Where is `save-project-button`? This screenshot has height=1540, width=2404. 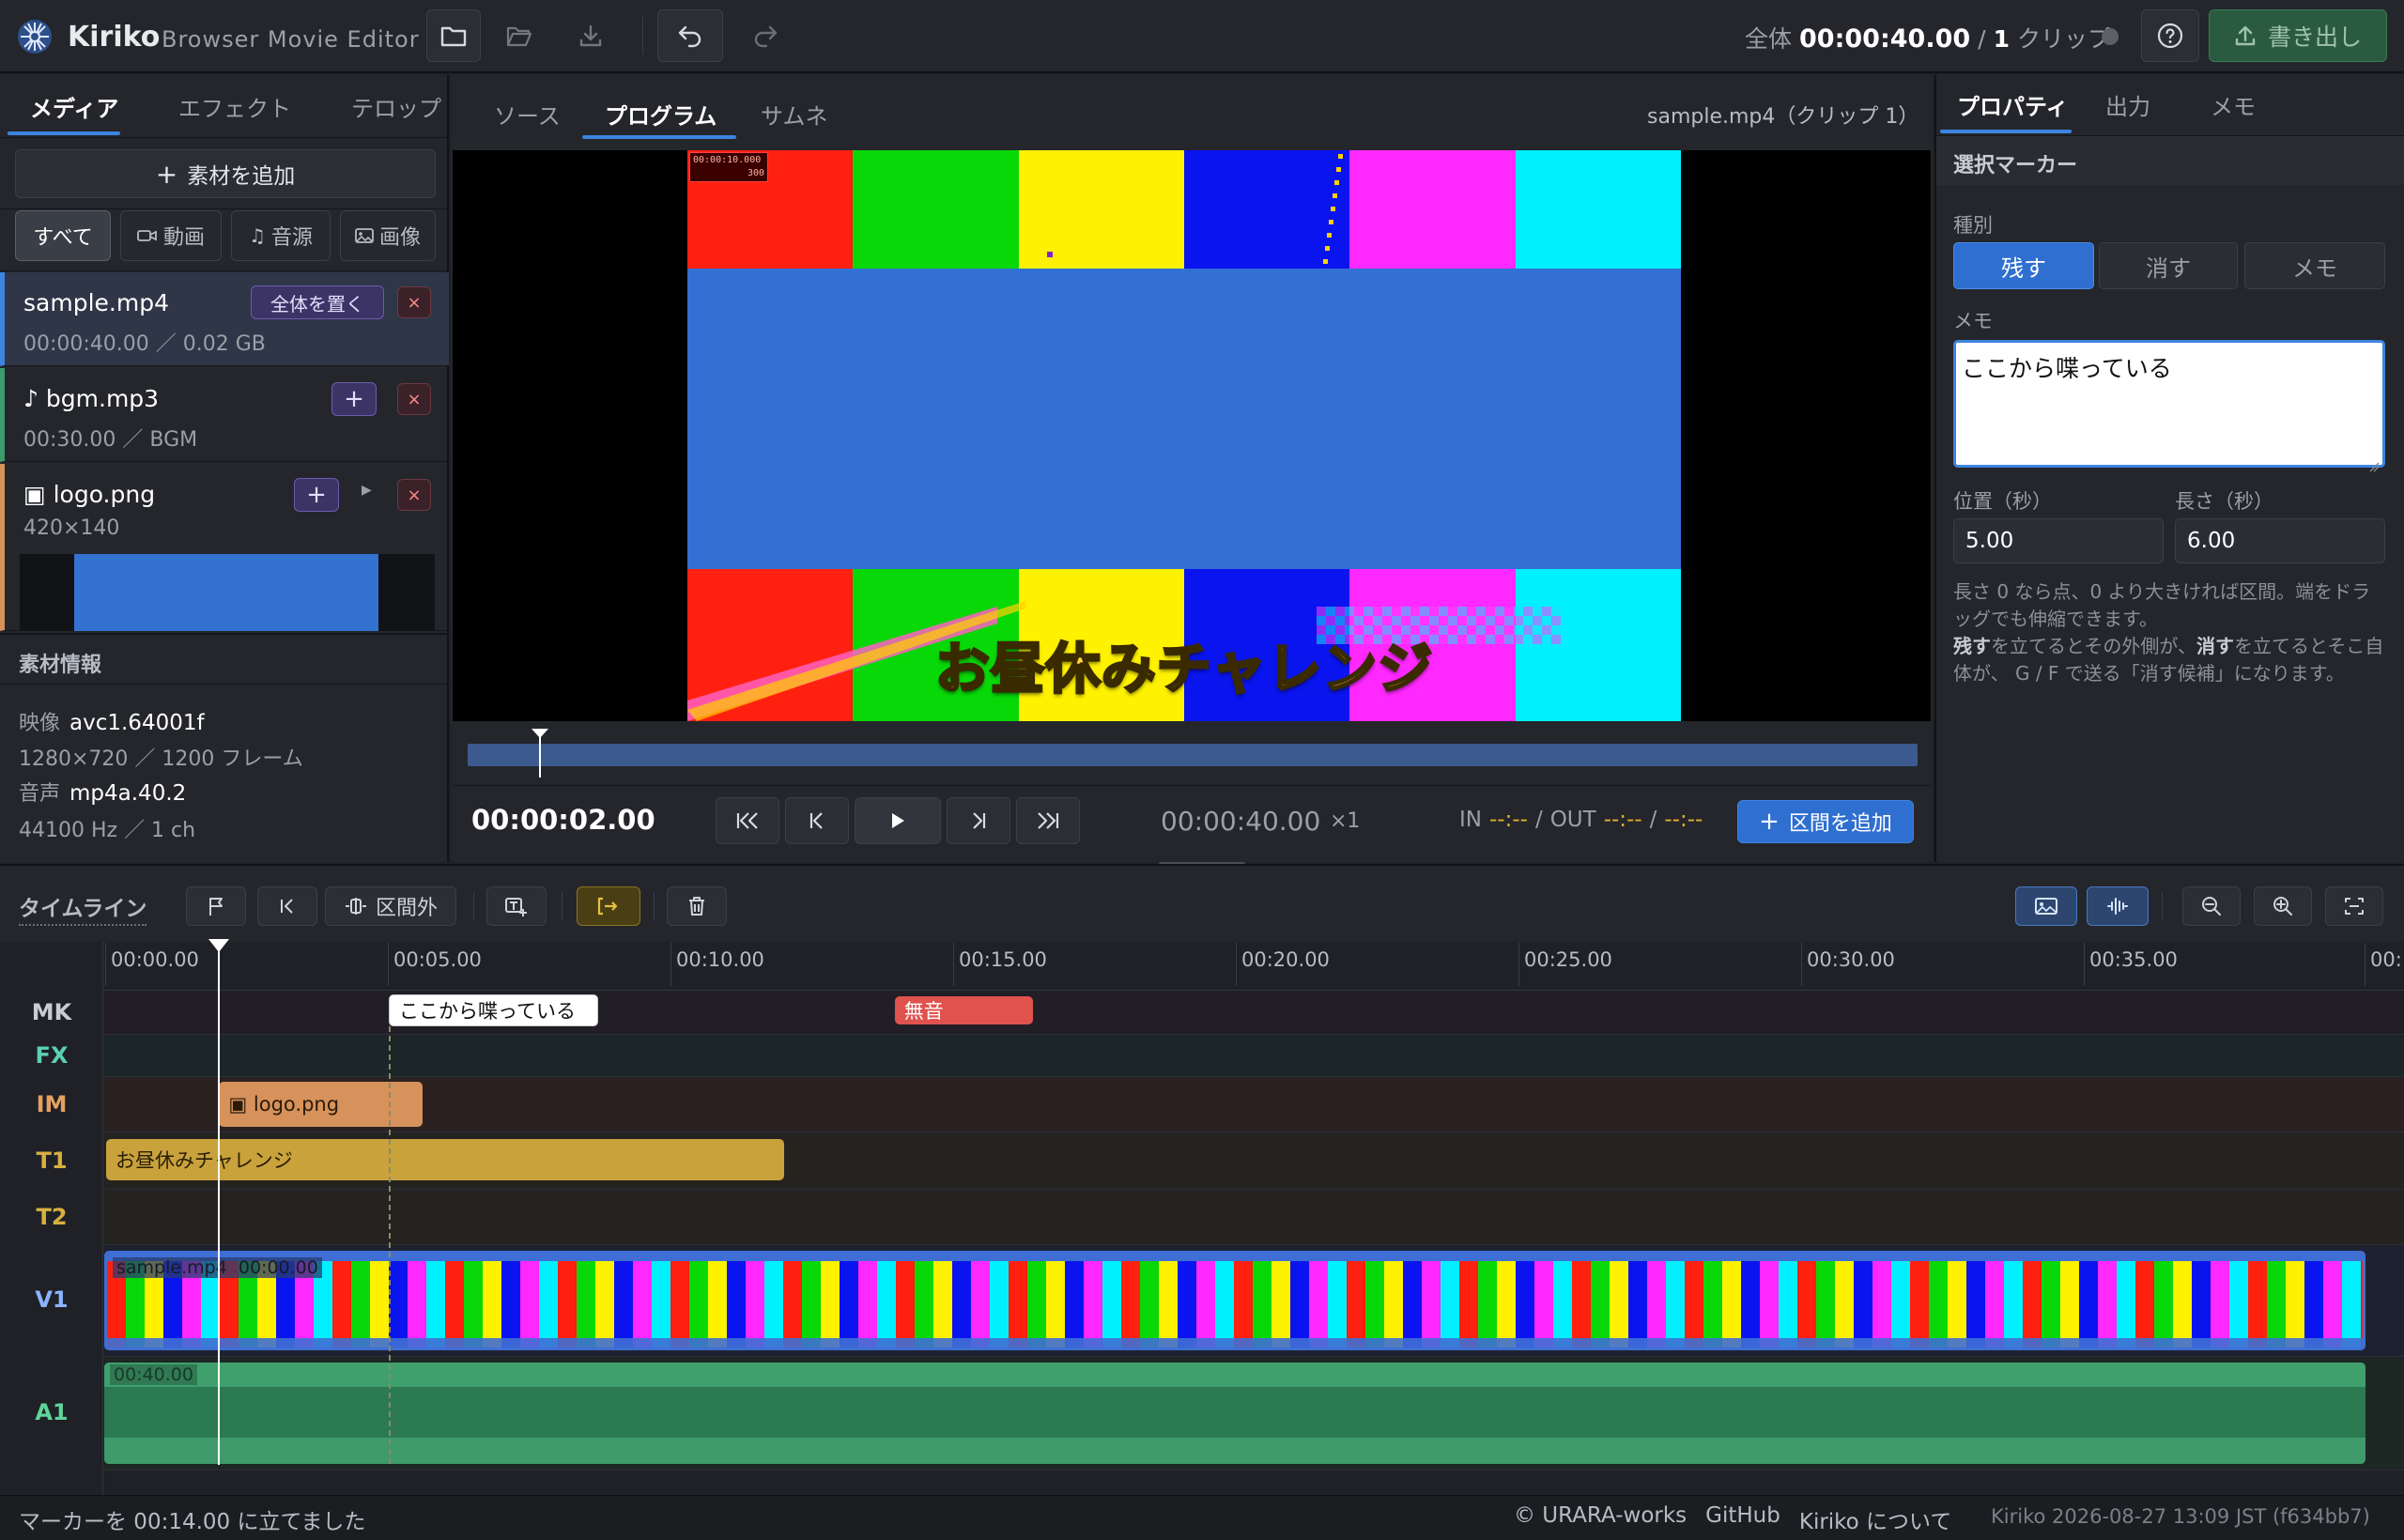 save-project-button is located at coordinates (590, 35).